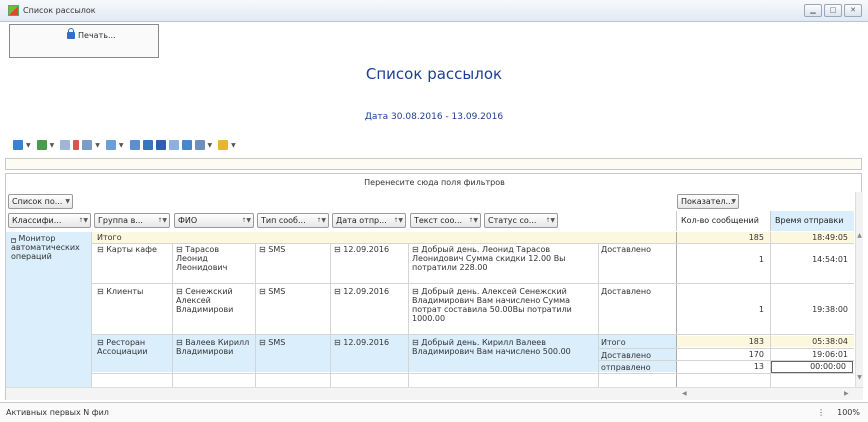  What do you see at coordinates (57, 412) in the screenshot?
I see `status-text: Активных первых N фил` at bounding box center [57, 412].